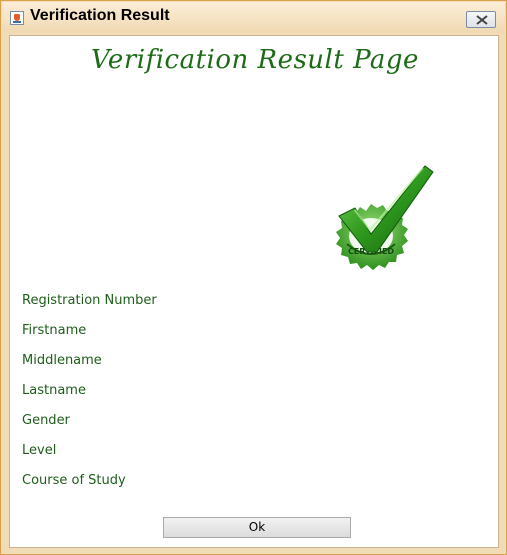 The image size is (507, 555). Describe the element at coordinates (253, 17) in the screenshot. I see `title-bar: Verification Result` at that location.